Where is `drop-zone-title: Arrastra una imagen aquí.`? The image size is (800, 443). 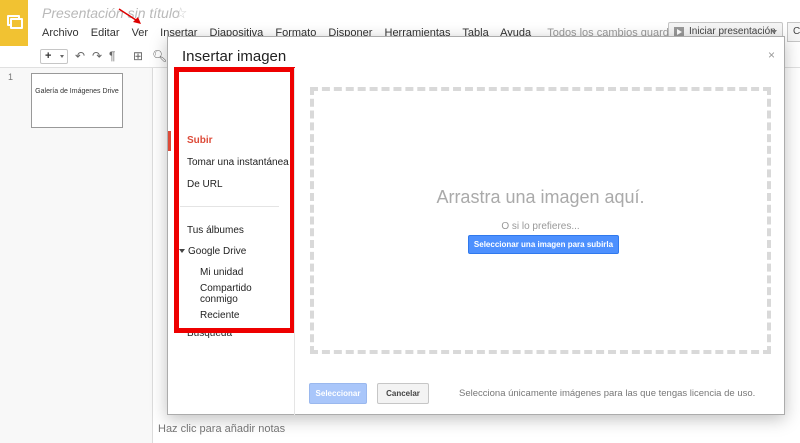
drop-zone-title: Arrastra una imagen aquí. is located at coordinates (540, 197).